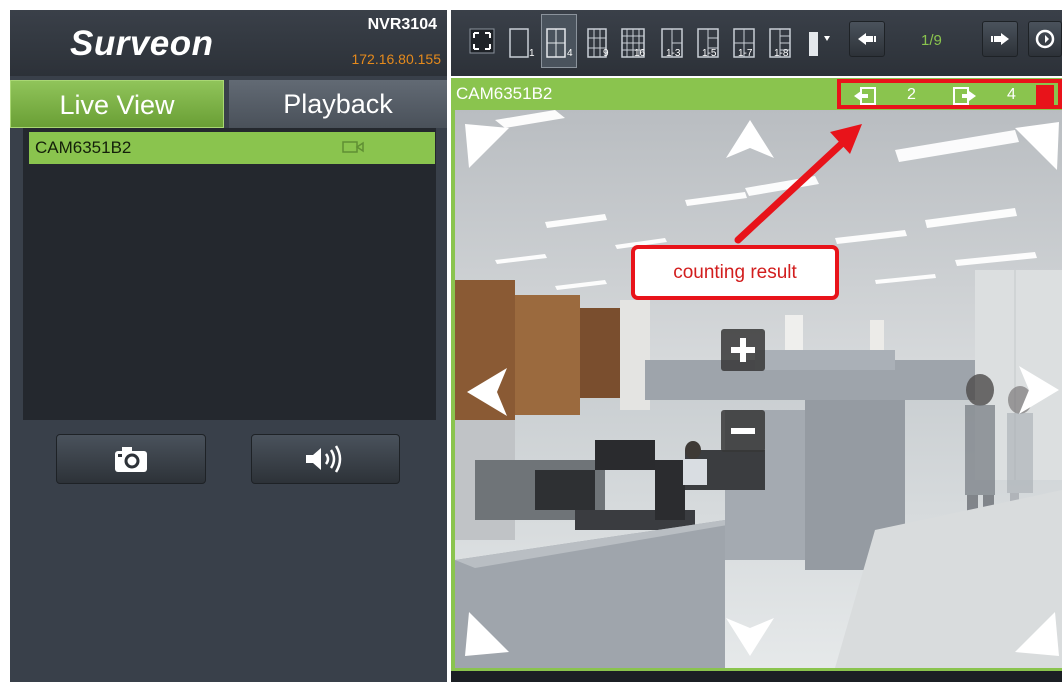  What do you see at coordinates (964, 96) in the screenshot?
I see `people-out-icon` at bounding box center [964, 96].